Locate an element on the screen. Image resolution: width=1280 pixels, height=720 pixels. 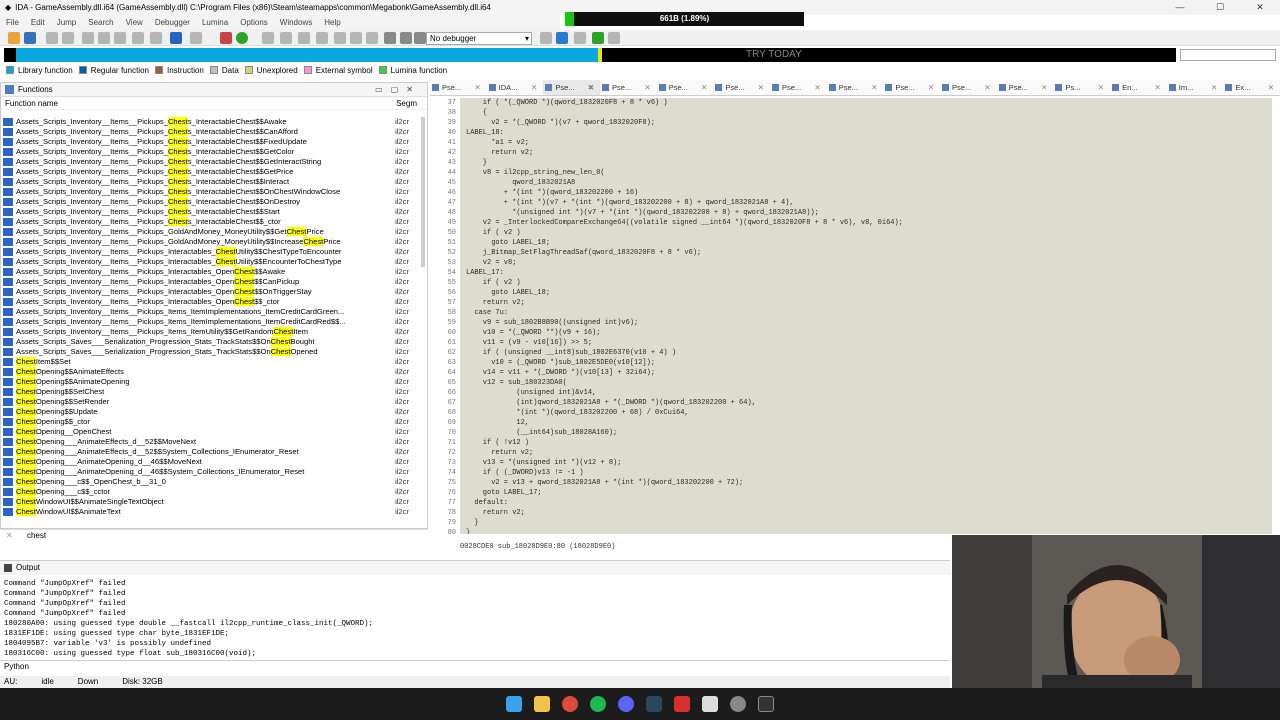
app-white-icon is located at coordinates (710, 704).